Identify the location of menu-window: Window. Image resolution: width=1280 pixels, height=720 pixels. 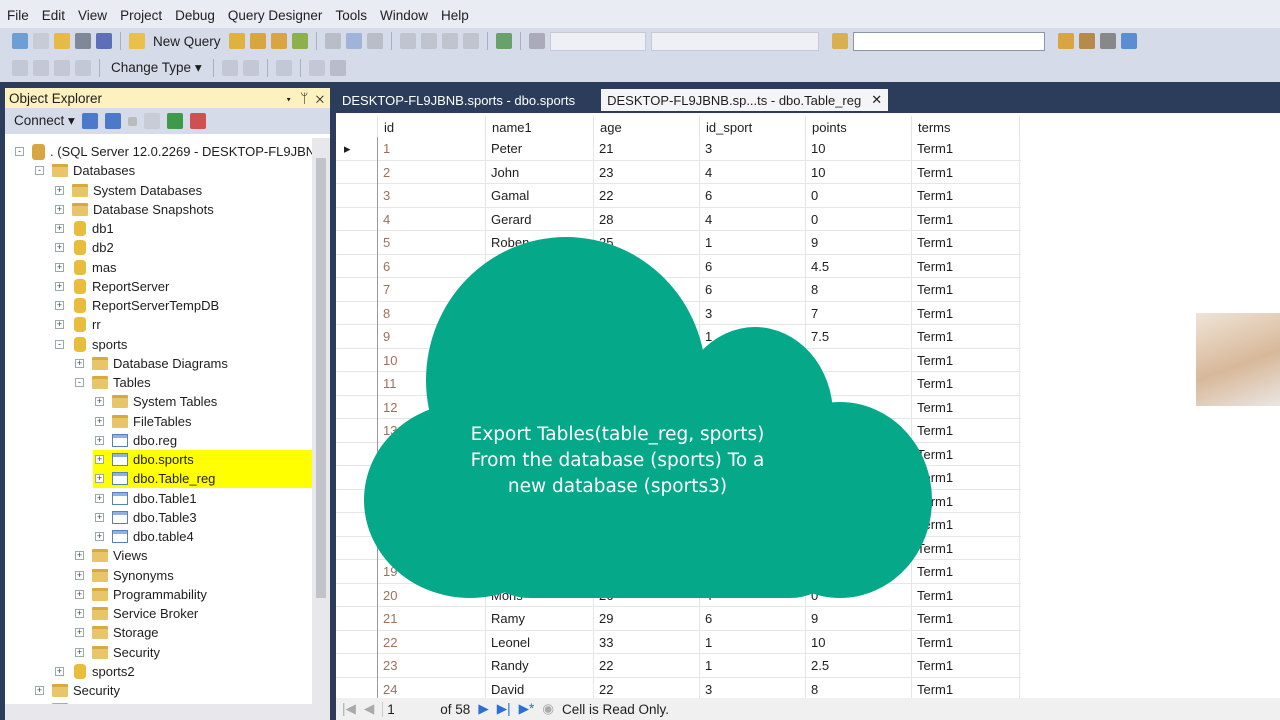
(405, 15).